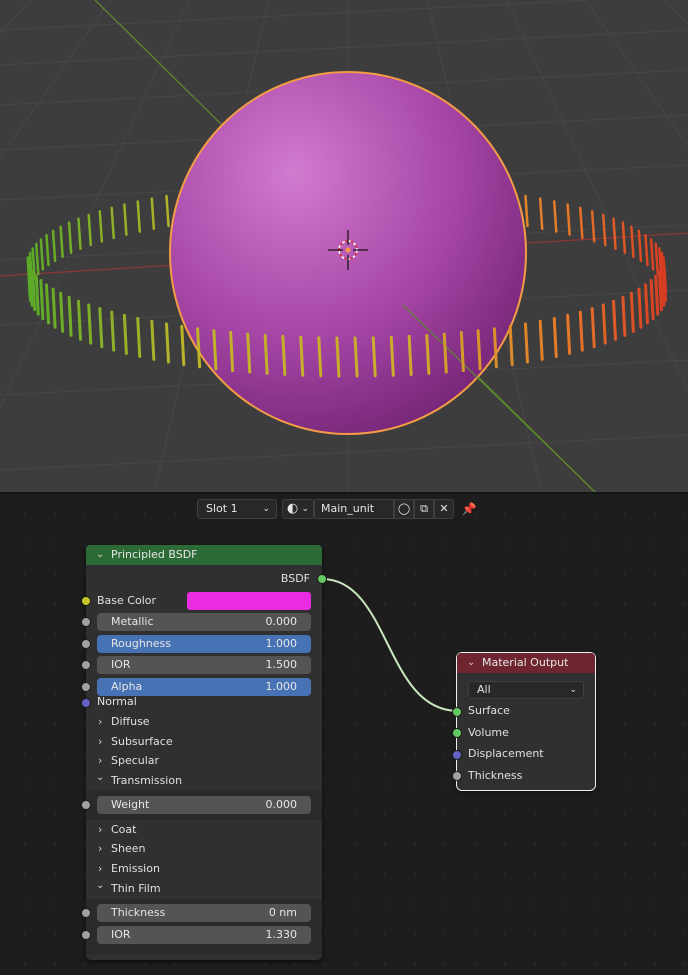 This screenshot has width=688, height=975. I want to click on panel-thin-film-label: Thin Film, so click(136, 888).